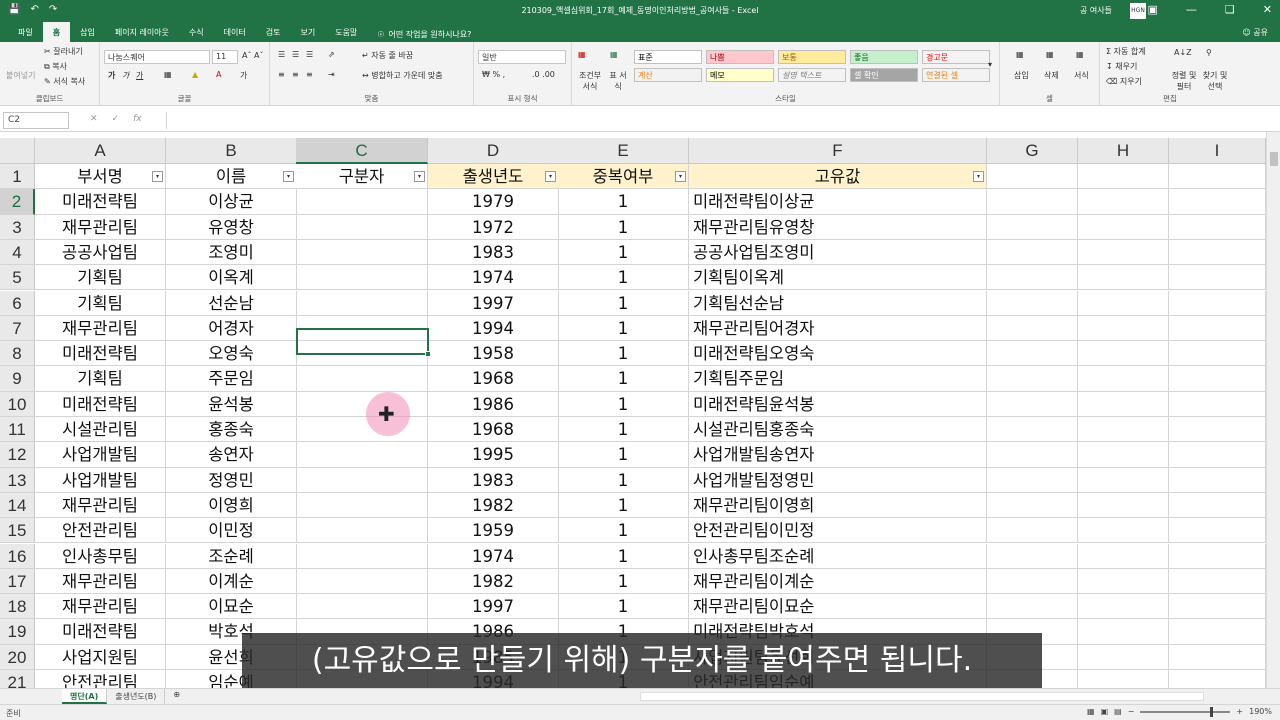 Image resolution: width=1280 pixels, height=720 pixels. Describe the element at coordinates (1131, 711) in the screenshot. I see `zoom-out-icon: −` at that location.